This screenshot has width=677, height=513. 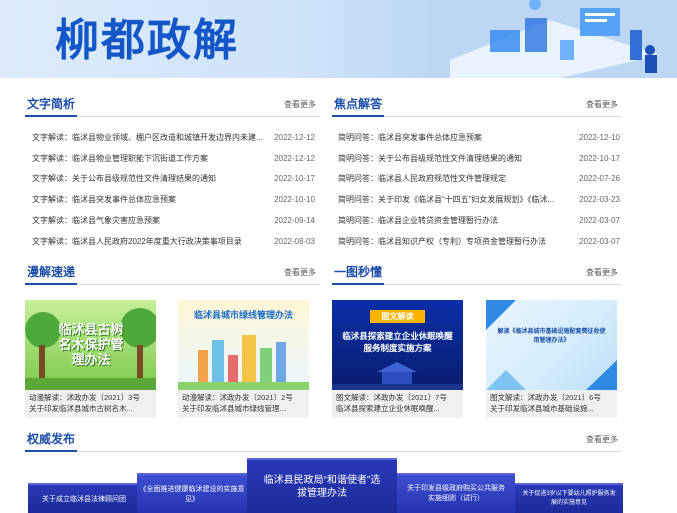 What do you see at coordinates (477, 275) in the screenshot?
I see `onepic-header: 一图秒懂 查看更多` at bounding box center [477, 275].